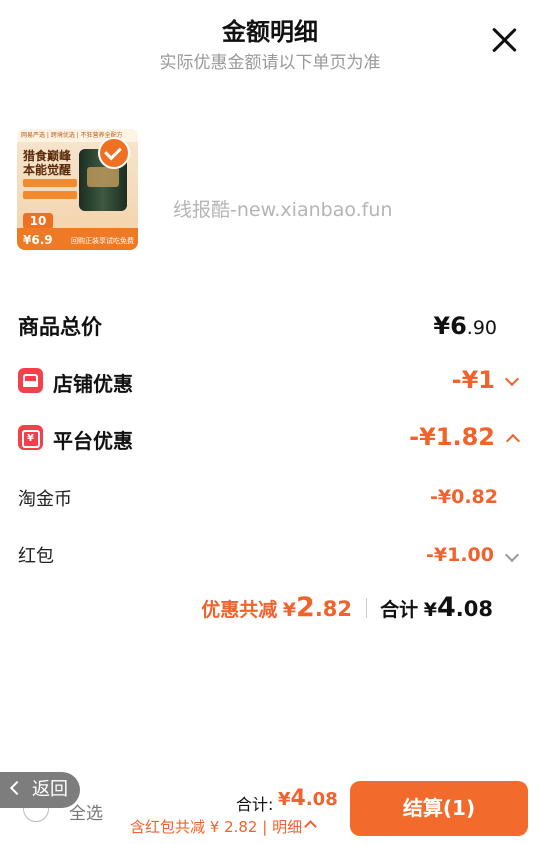 This screenshot has width=540, height=844. Describe the element at coordinates (460, 555) in the screenshot. I see `redpacket-value: -¥1.00` at that location.